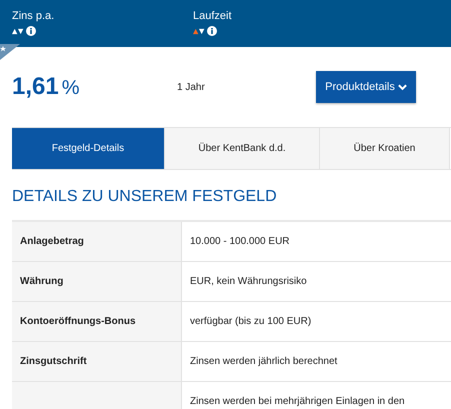 The height and width of the screenshot is (409, 451). What do you see at coordinates (297, 402) in the screenshot?
I see `table-cell-text: Zinsen werden bei mehrjährigen Einlagen in den` at bounding box center [297, 402].